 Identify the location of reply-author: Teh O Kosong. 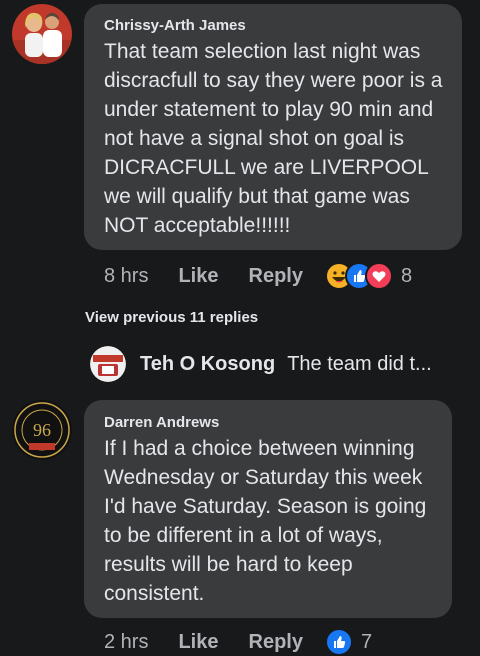
(207, 364).